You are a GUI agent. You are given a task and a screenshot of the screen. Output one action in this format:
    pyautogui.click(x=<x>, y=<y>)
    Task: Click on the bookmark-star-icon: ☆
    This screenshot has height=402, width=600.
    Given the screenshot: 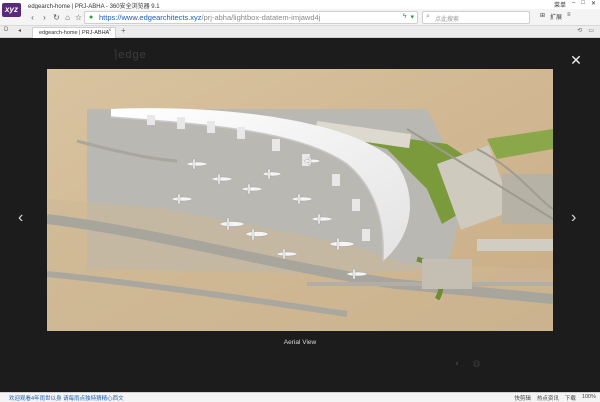 What is the action you would take?
    pyautogui.click(x=78, y=17)
    